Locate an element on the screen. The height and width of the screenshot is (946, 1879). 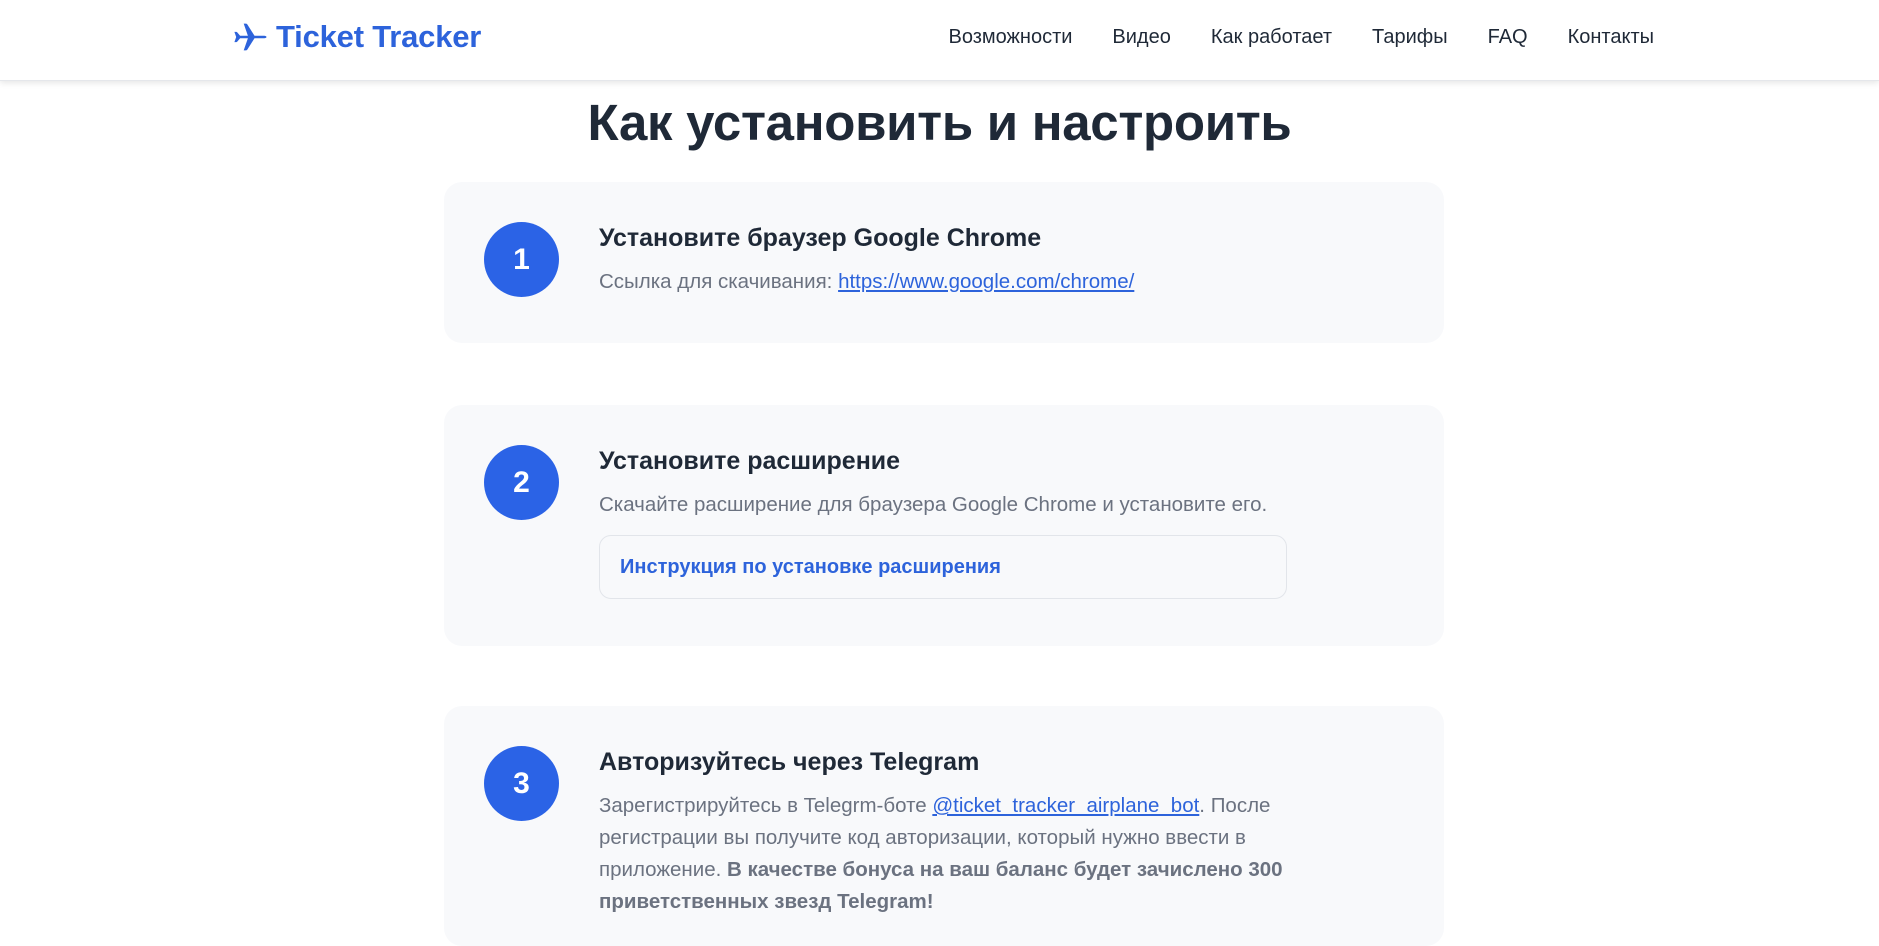
logo-link: Ticket Tracker is located at coordinates (356, 37).